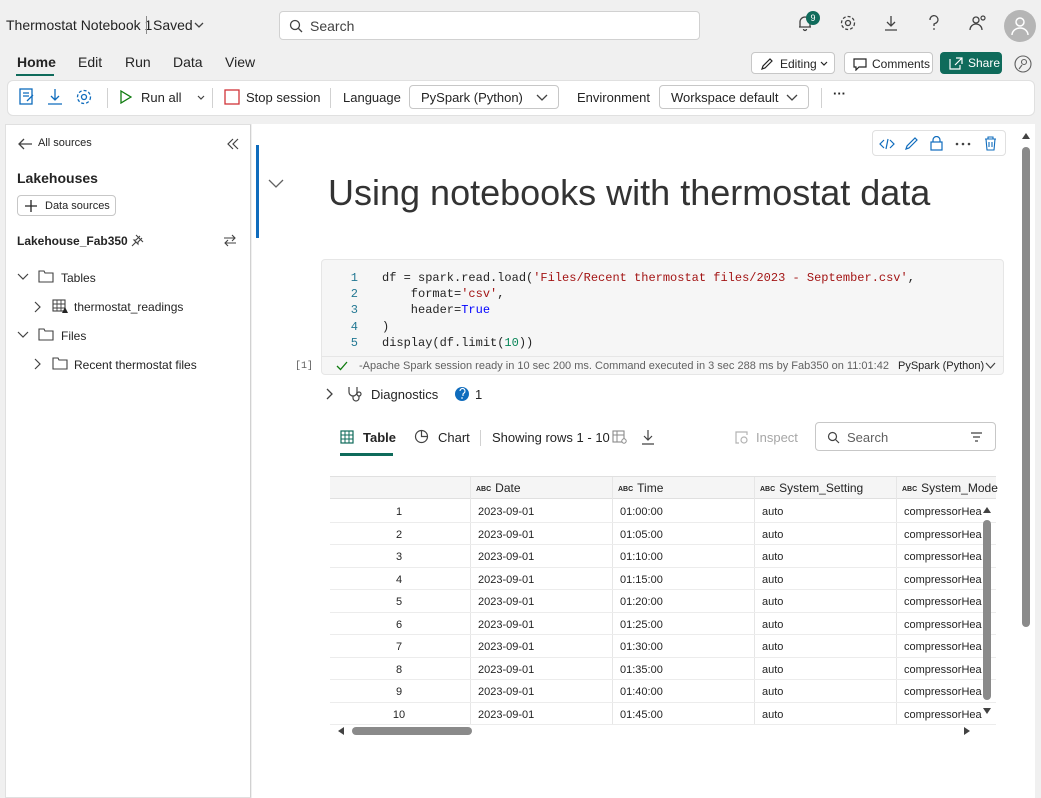  What do you see at coordinates (911, 143) in the screenshot?
I see `pencil-icon` at bounding box center [911, 143].